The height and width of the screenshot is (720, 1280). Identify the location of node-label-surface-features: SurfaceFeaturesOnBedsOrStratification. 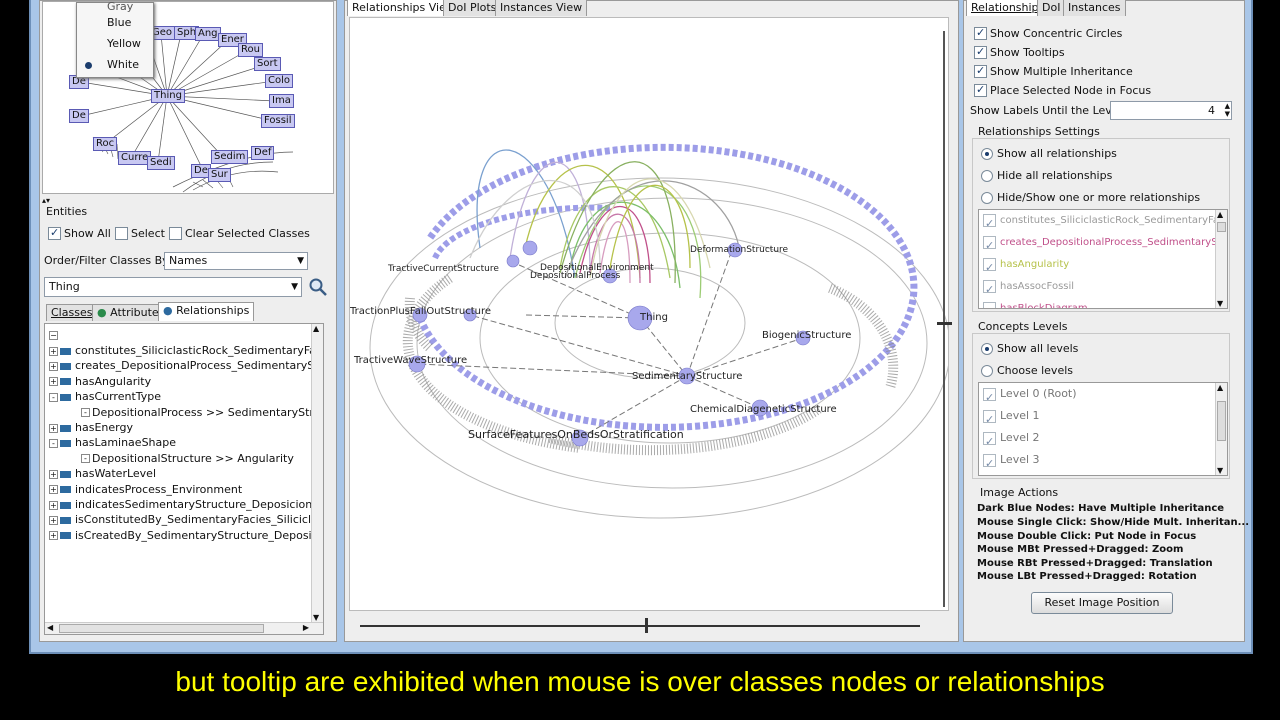
(576, 434).